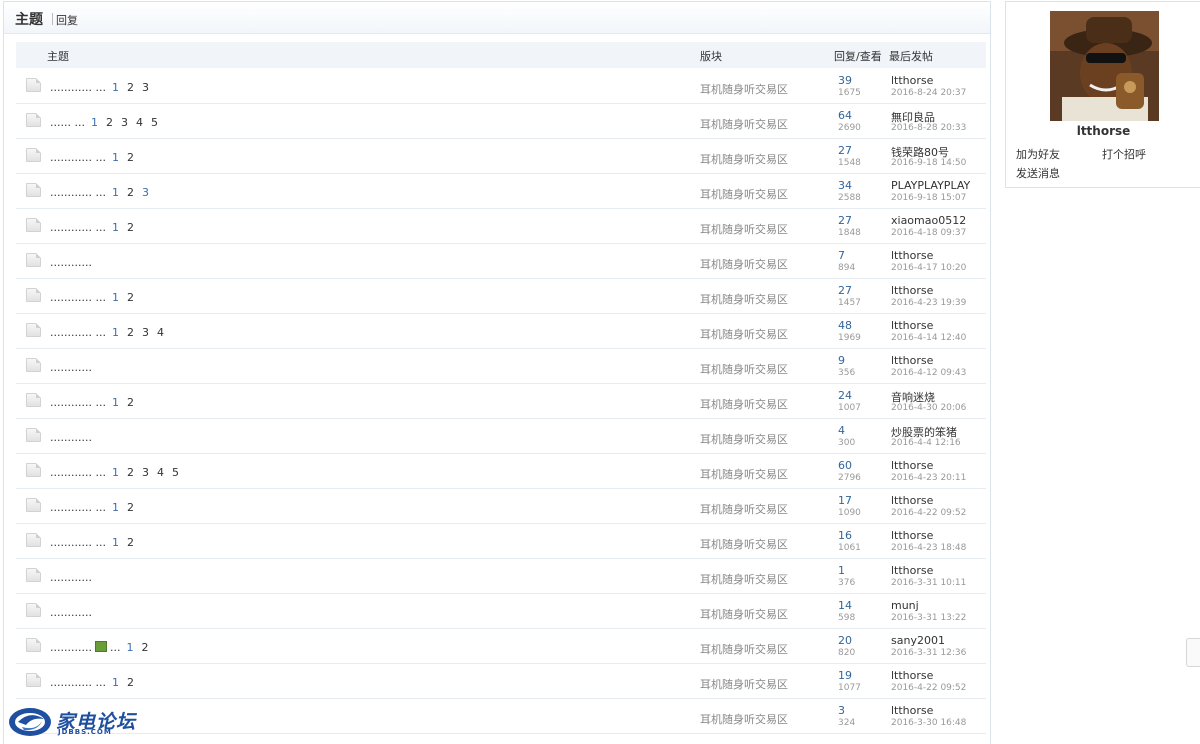 The width and height of the screenshot is (1200, 744). Describe the element at coordinates (29, 19) in the screenshot. I see `tab-topics: 主题` at that location.